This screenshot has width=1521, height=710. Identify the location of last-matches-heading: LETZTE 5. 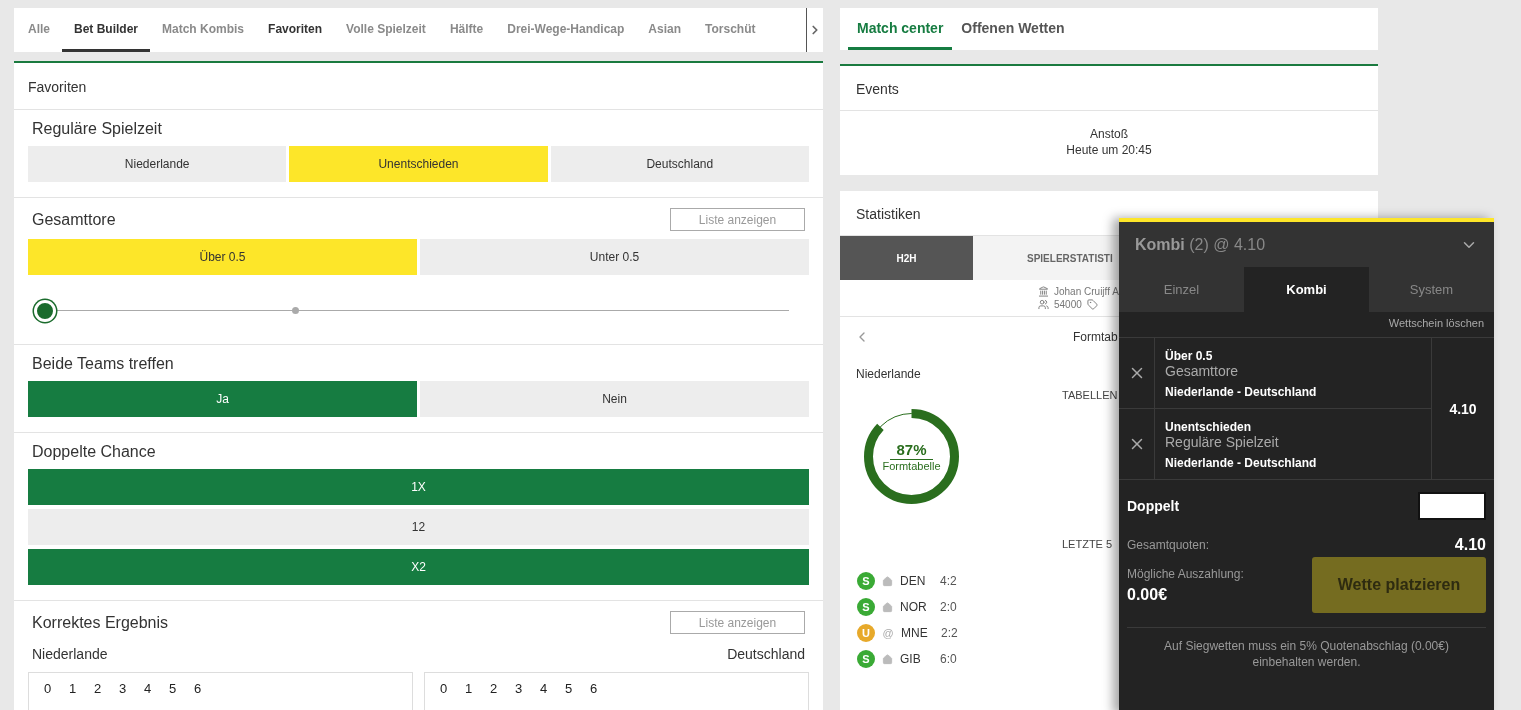
(1087, 544).